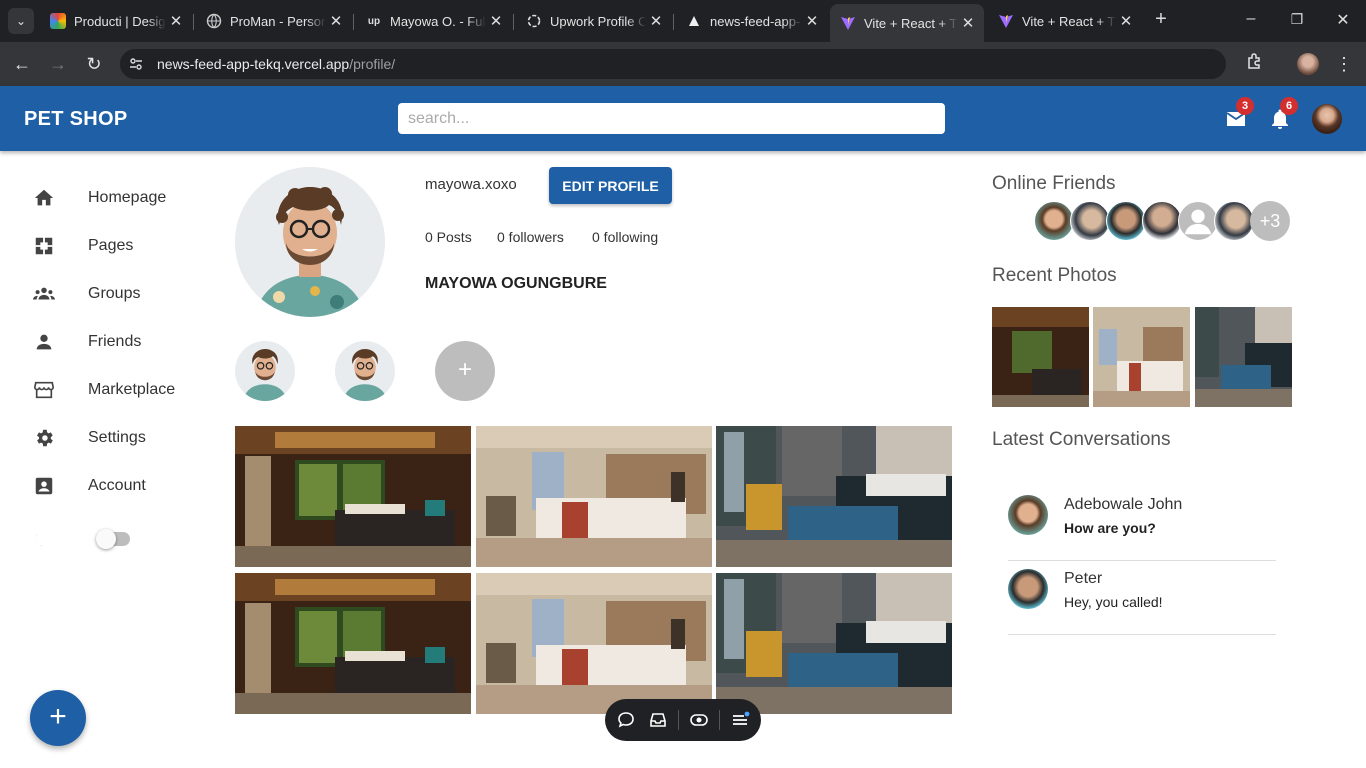 This screenshot has height=768, width=1366. What do you see at coordinates (116, 21) in the screenshot?
I see `tab-producti: Producti | Desig ✕` at bounding box center [116, 21].